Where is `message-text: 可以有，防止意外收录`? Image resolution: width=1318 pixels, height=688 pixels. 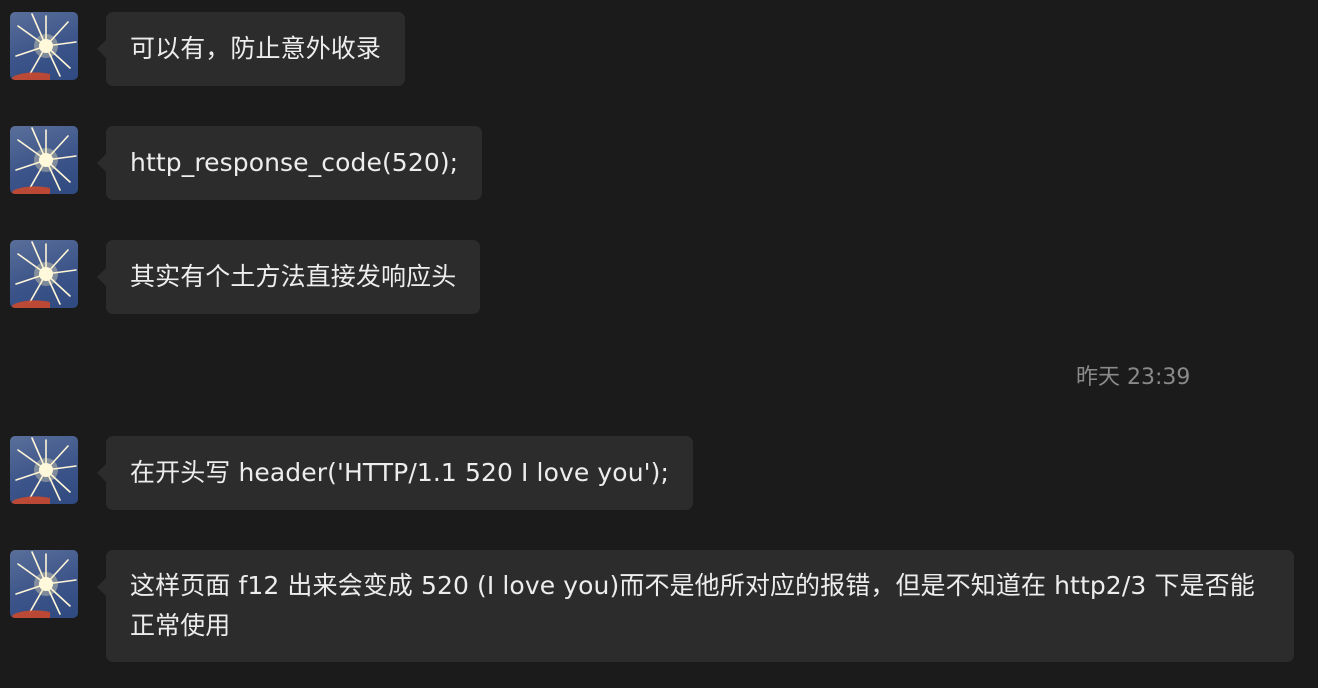 message-text: 可以有，防止意外收录 is located at coordinates (256, 48).